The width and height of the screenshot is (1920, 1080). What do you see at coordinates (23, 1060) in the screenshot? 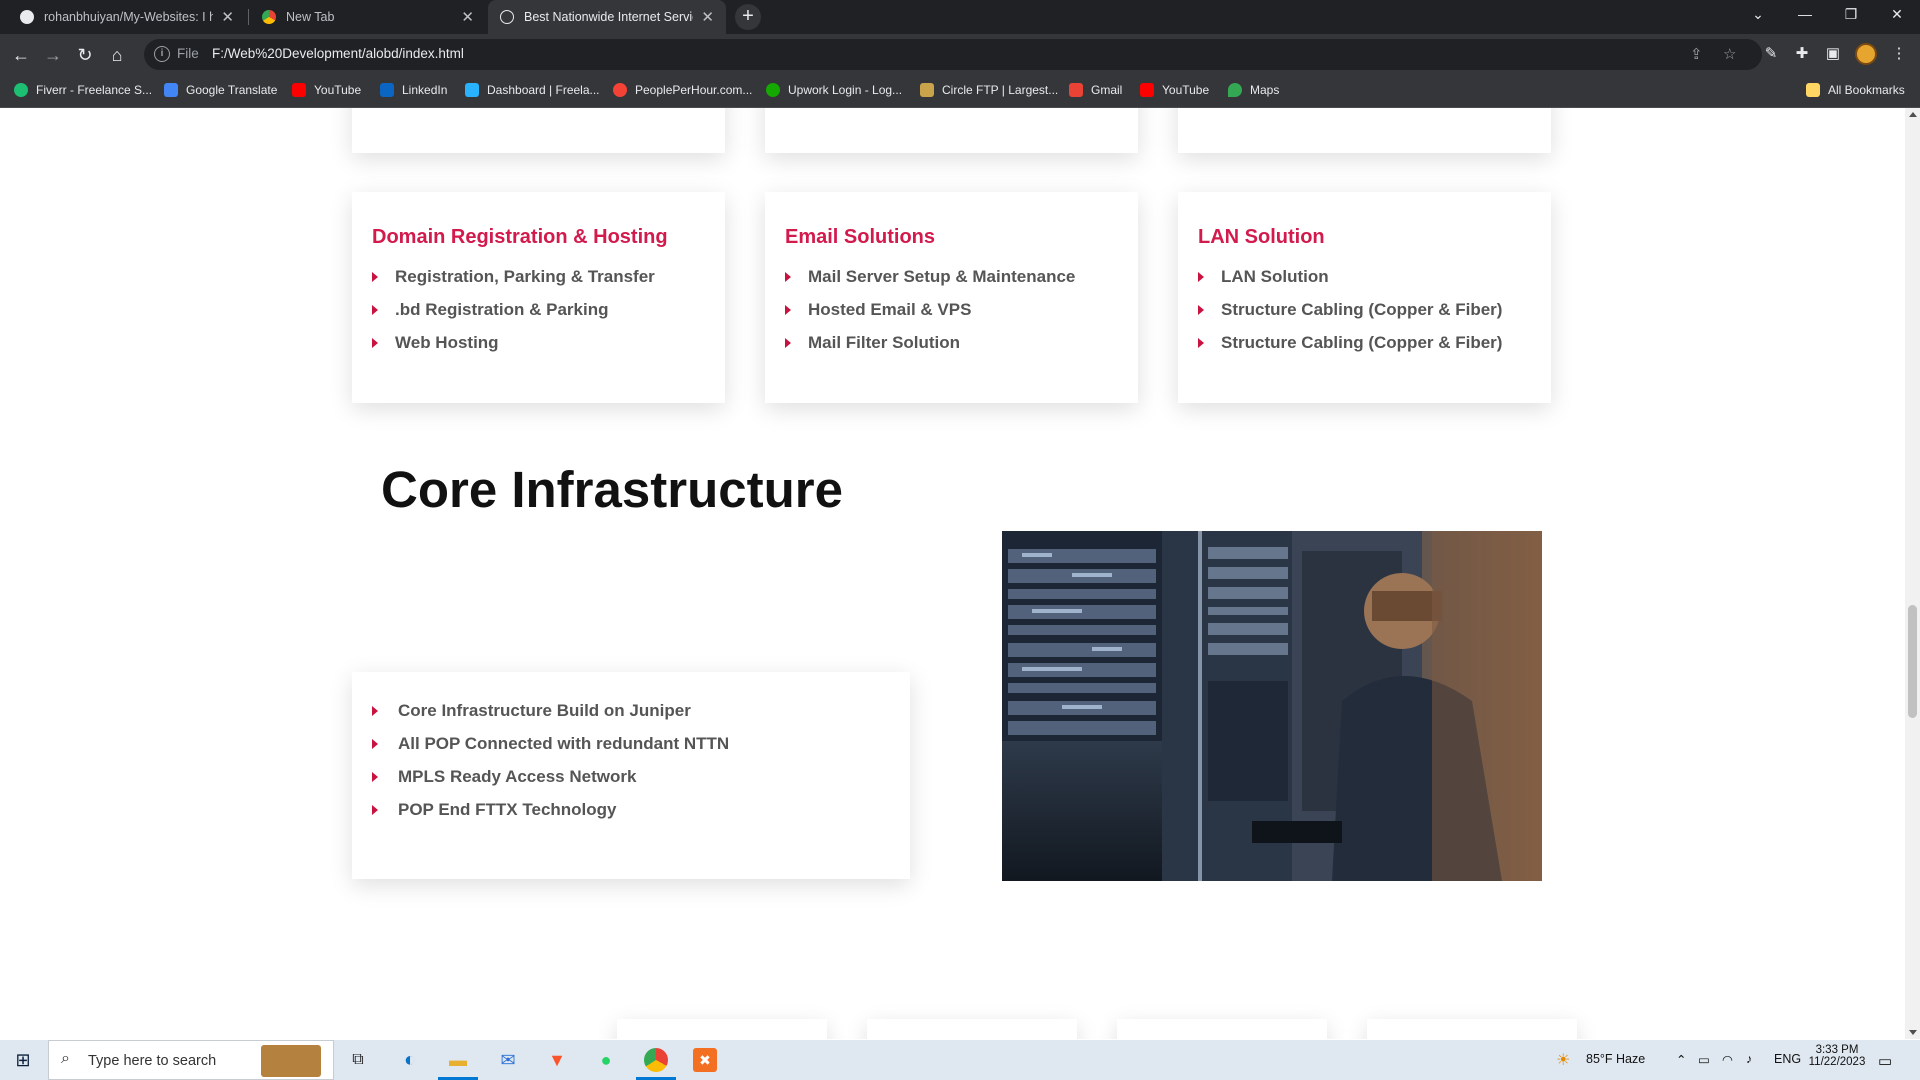
I see `windows-start-icon: ⊞` at bounding box center [23, 1060].